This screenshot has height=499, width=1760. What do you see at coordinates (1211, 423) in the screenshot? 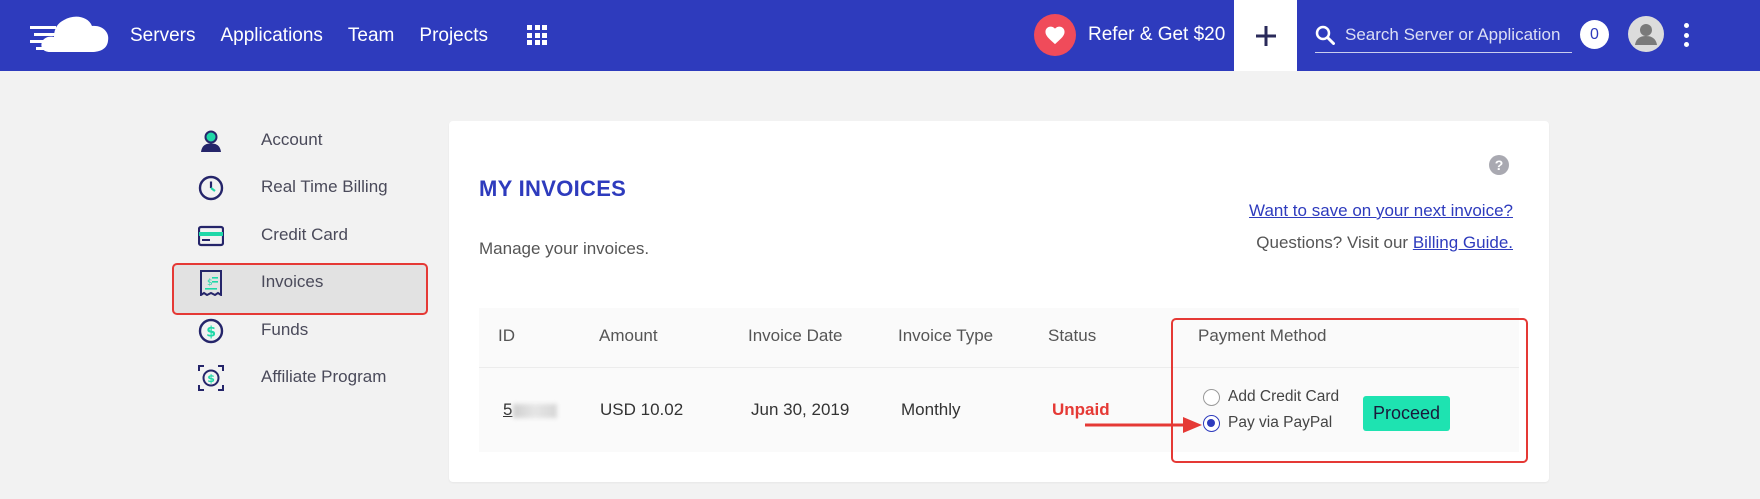
I see `radio-pay-via-paypal` at bounding box center [1211, 423].